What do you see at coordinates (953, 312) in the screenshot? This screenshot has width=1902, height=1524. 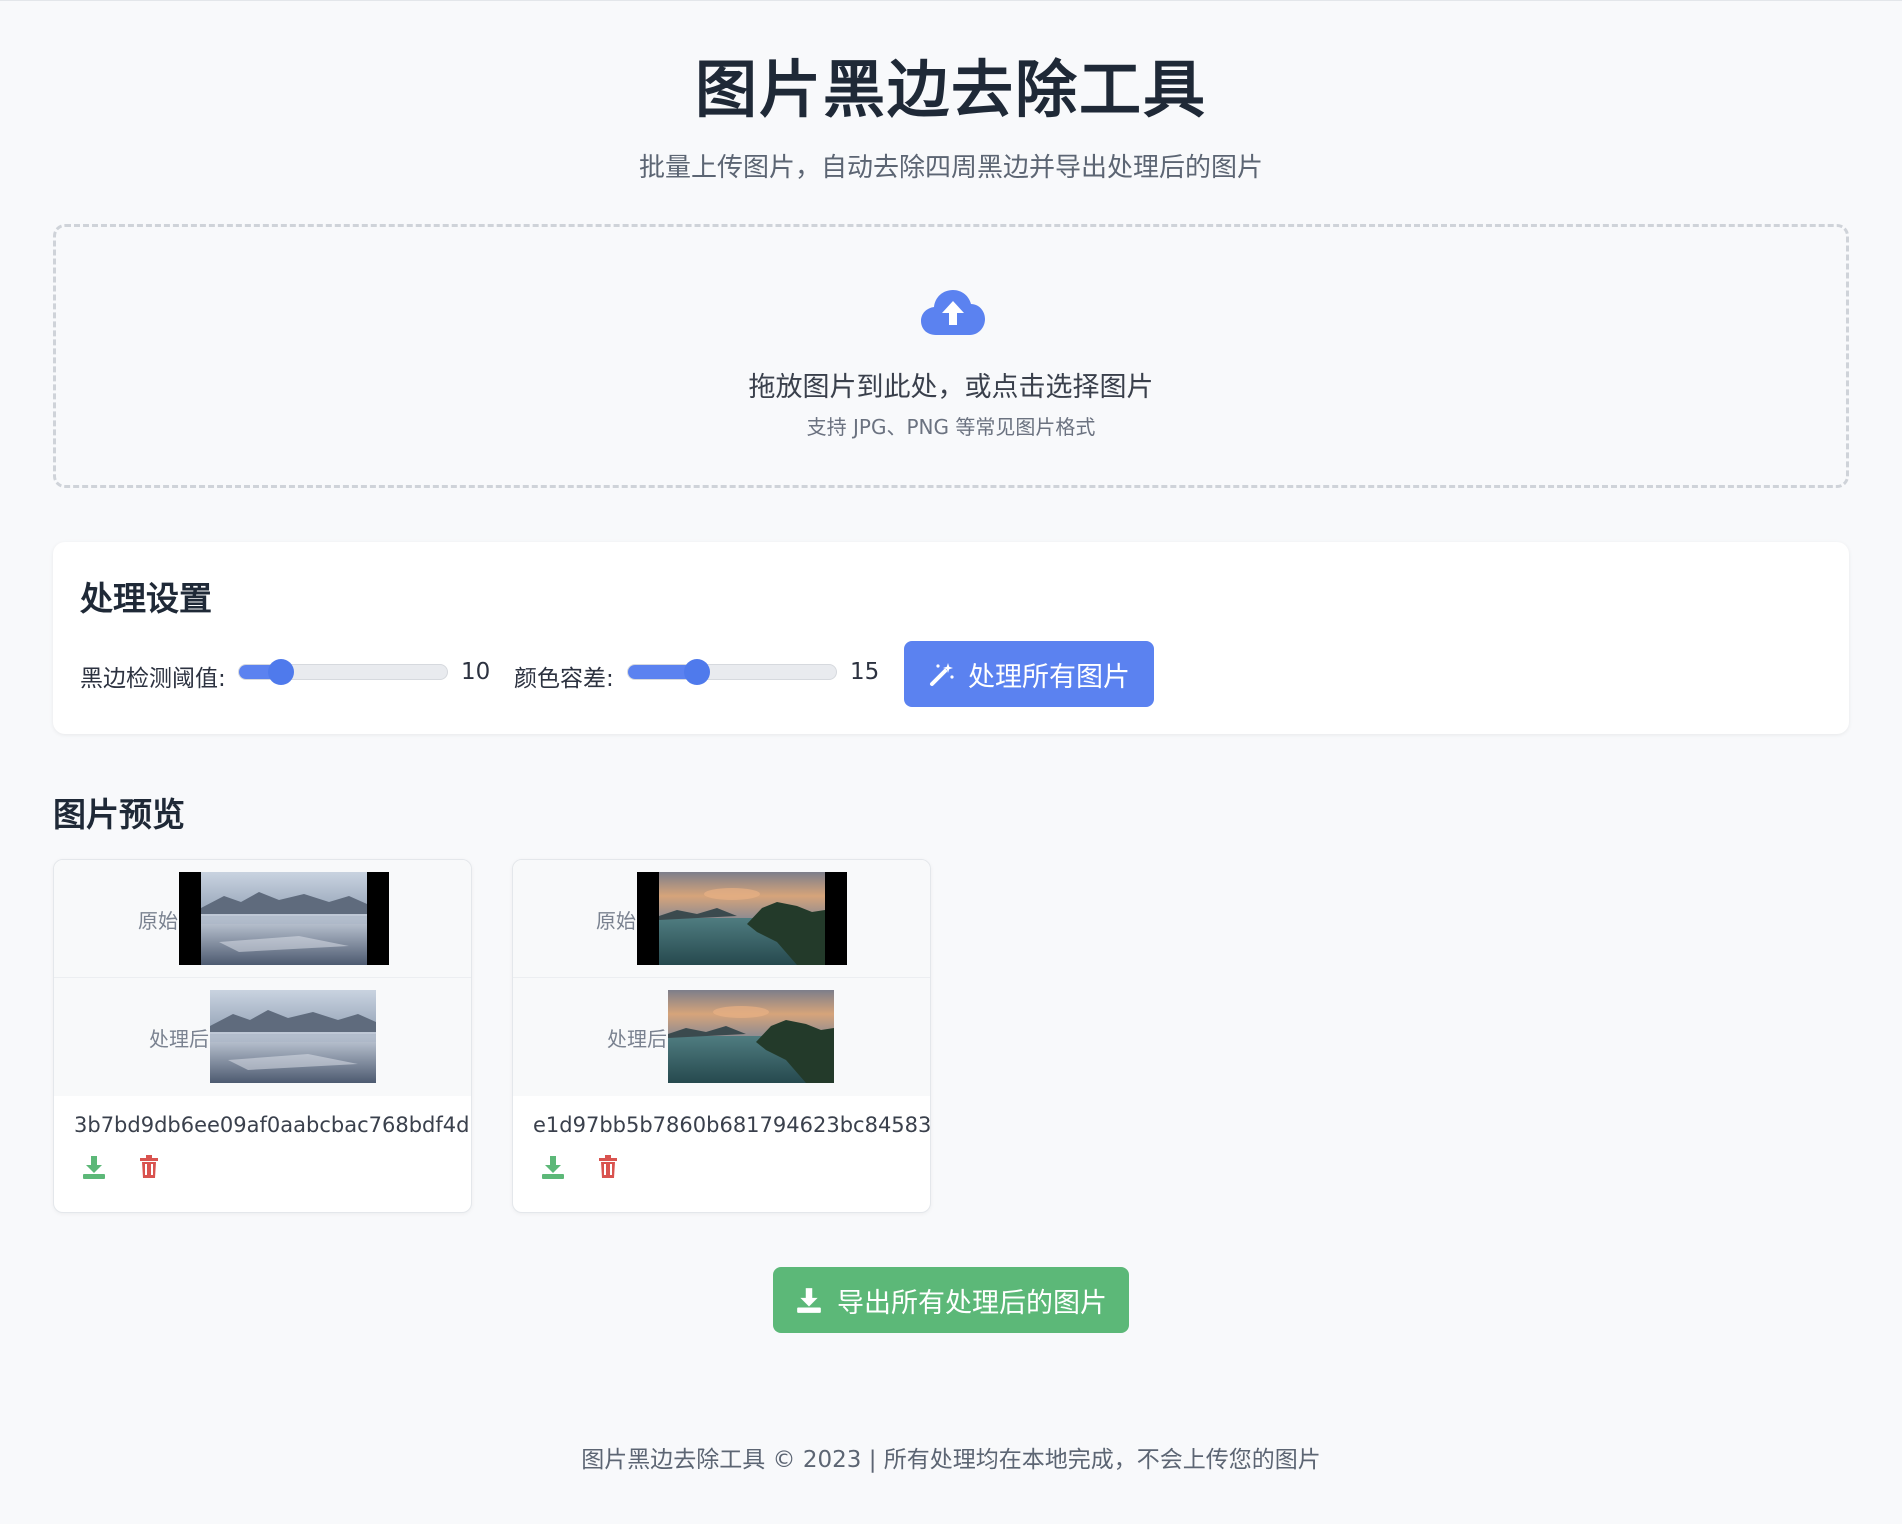 I see `cloud-upload-icon` at bounding box center [953, 312].